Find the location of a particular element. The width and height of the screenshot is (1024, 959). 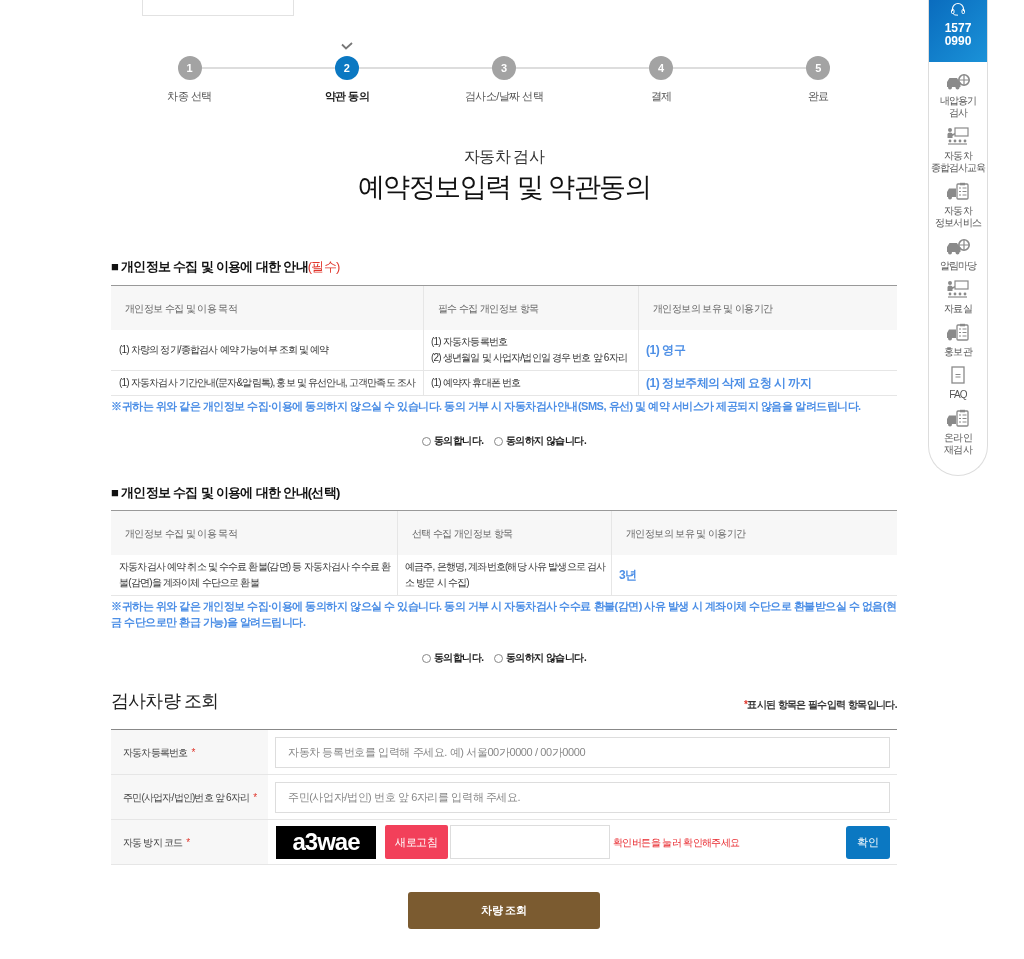

captcha-message: 확인버튼을 눌러 확인해주세요 is located at coordinates (676, 842).